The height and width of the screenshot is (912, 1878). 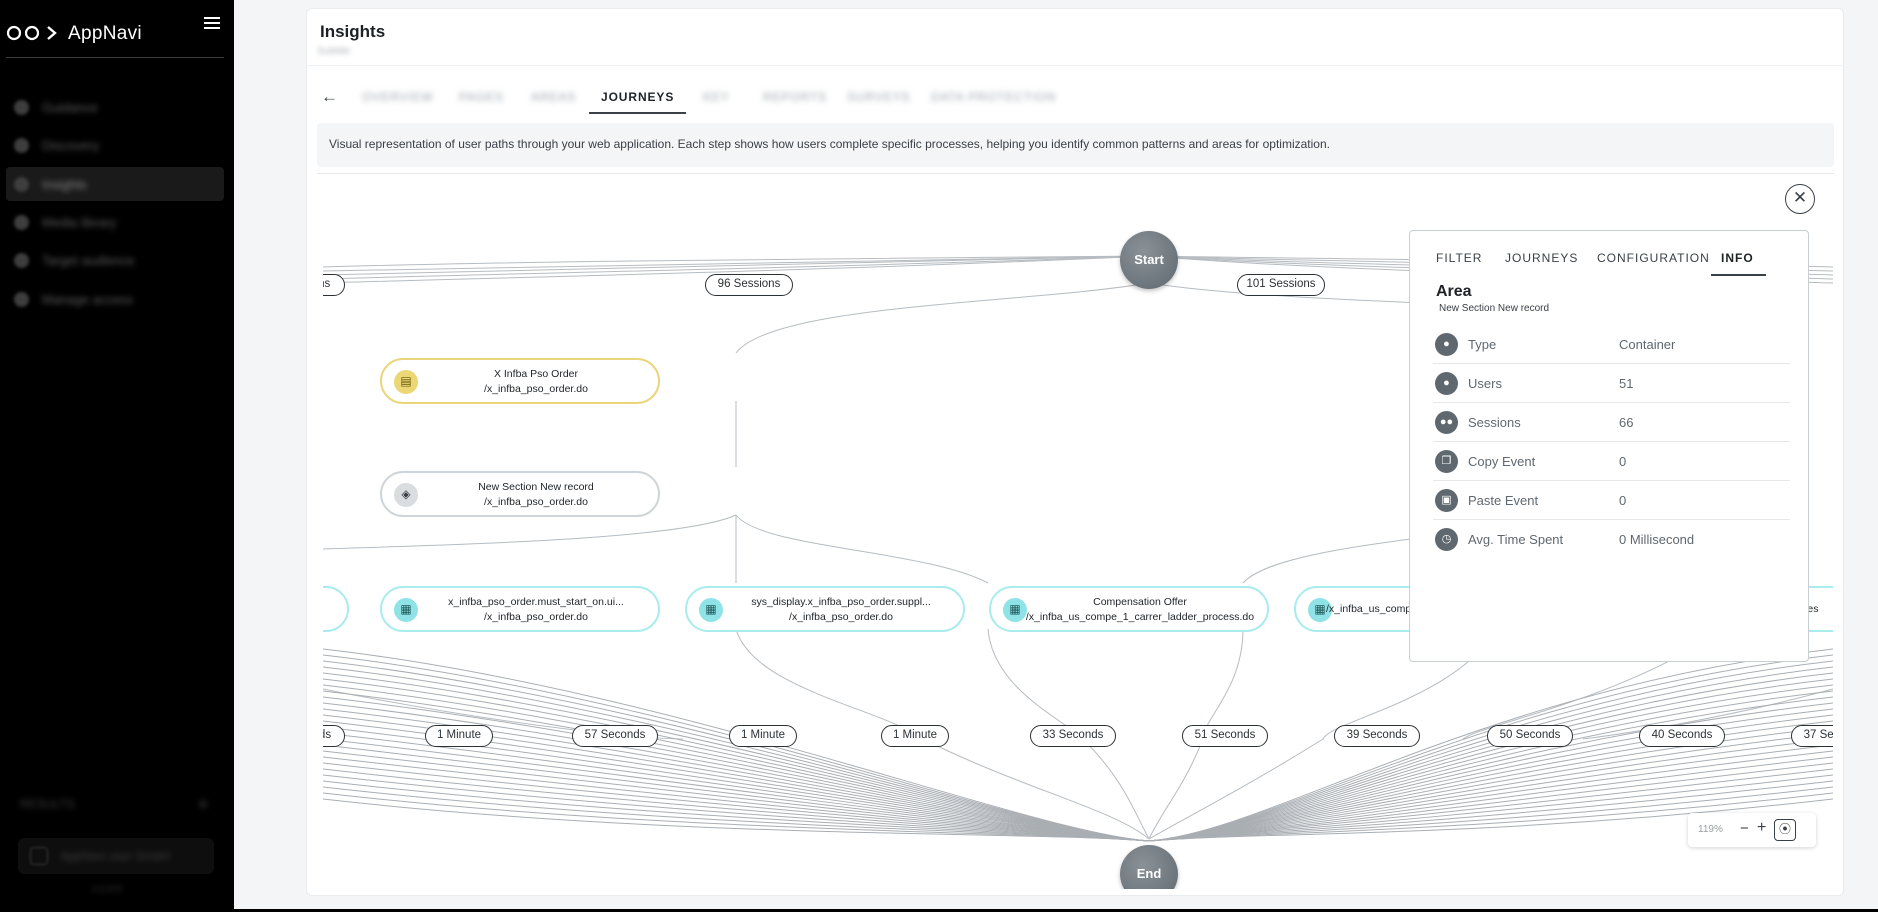 I want to click on user-menu: AppNavi user GmbH, so click(x=116, y=856).